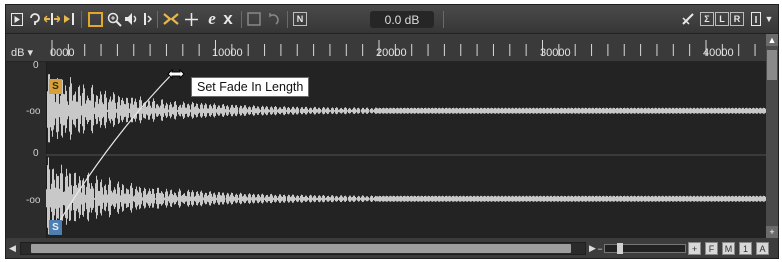 Image resolution: width=782 pixels, height=262 pixels. I want to click on crossfade-icon, so click(171, 19).